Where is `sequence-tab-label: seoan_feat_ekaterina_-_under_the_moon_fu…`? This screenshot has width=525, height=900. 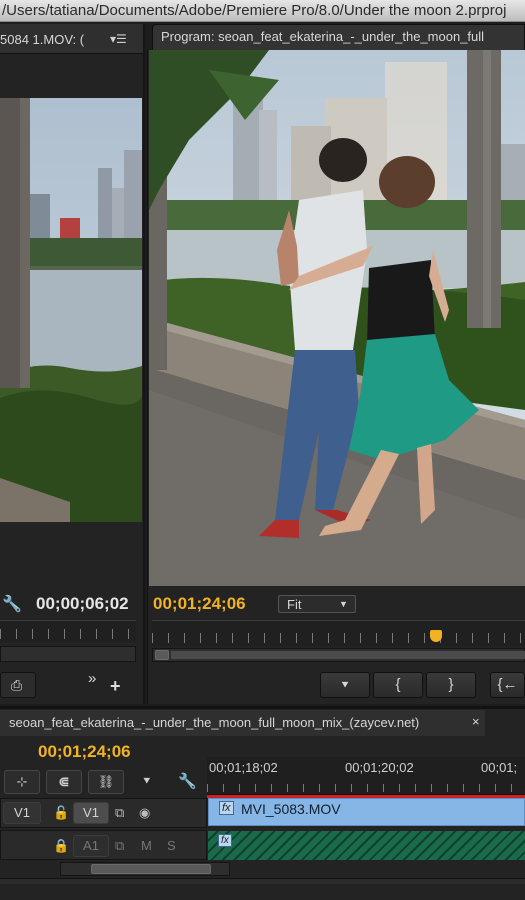 sequence-tab-label: seoan_feat_ekaterina_-_under_the_moon_fu… is located at coordinates (214, 722).